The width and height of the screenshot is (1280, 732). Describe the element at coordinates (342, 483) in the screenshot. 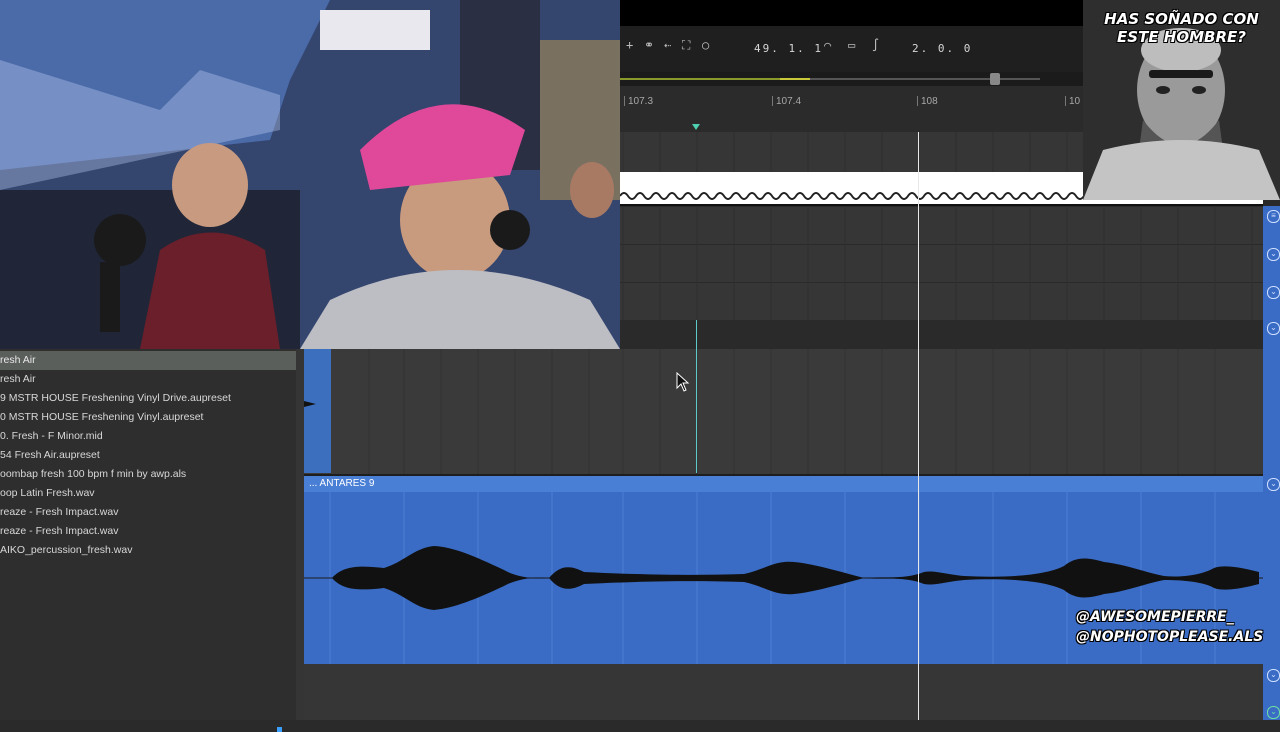

I see `clip-name: ... ANTARES 9` at that location.